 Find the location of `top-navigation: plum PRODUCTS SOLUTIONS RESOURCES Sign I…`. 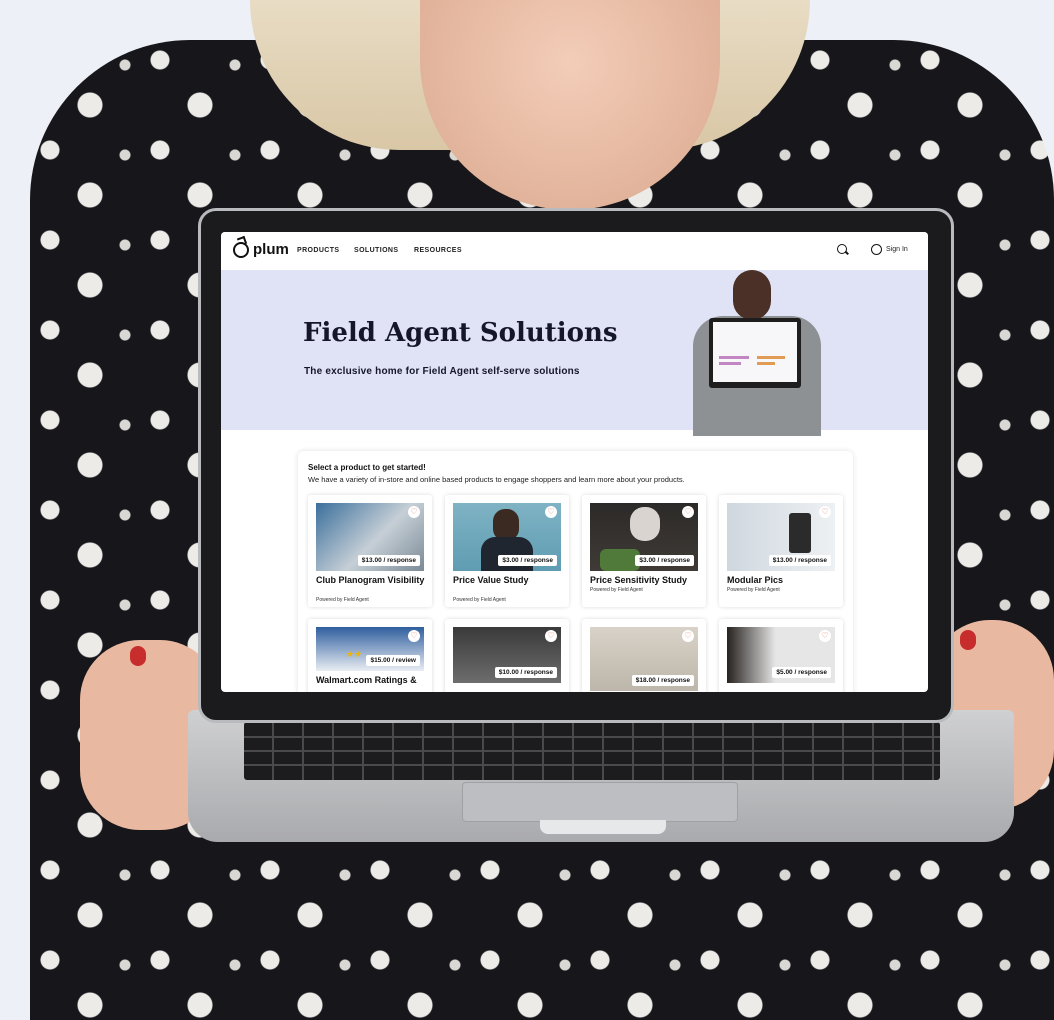

top-navigation: plum PRODUCTS SOLUTIONS RESOURCES Sign I… is located at coordinates (574, 251).